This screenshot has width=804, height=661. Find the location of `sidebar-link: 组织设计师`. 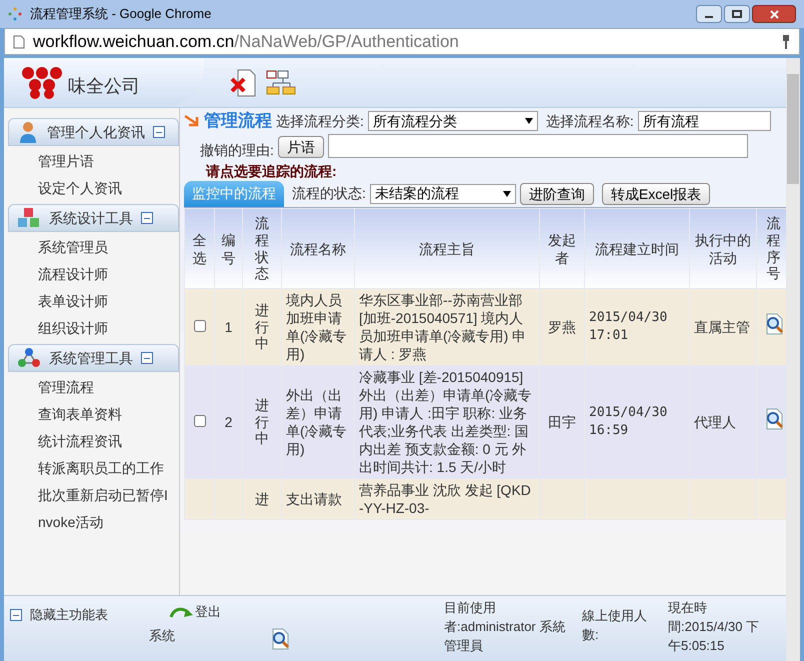

sidebar-link: 组织设计师 is located at coordinates (93, 328).